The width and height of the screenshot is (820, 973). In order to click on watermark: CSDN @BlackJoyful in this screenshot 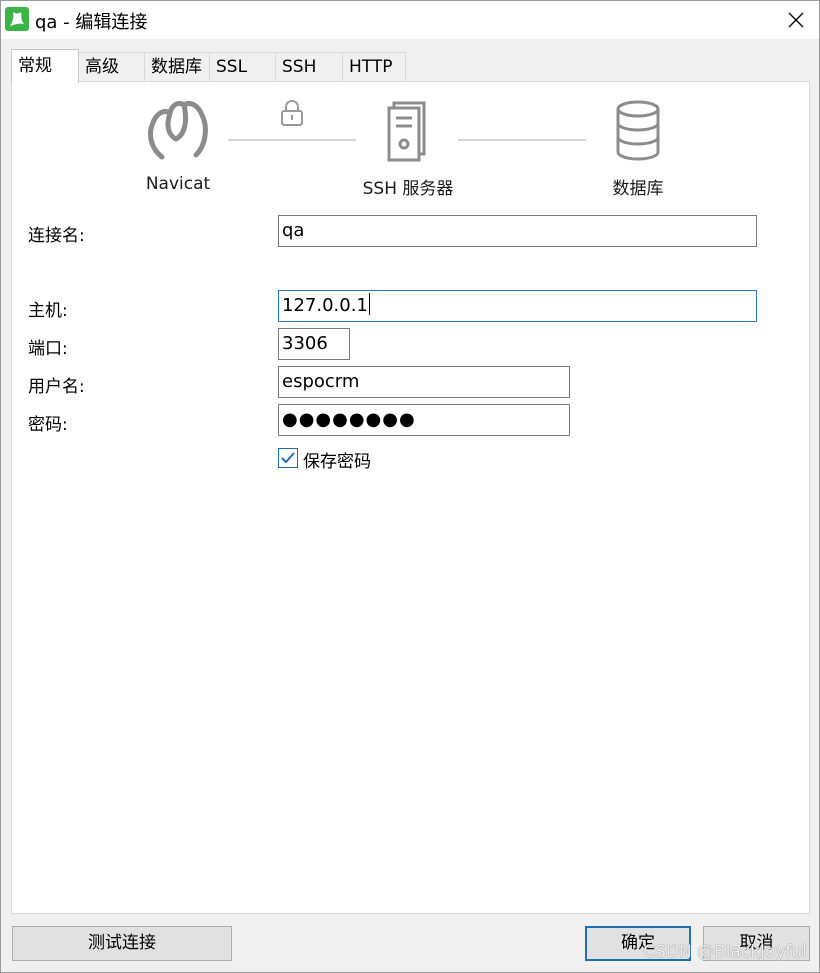, I will do `click(725, 952)`.